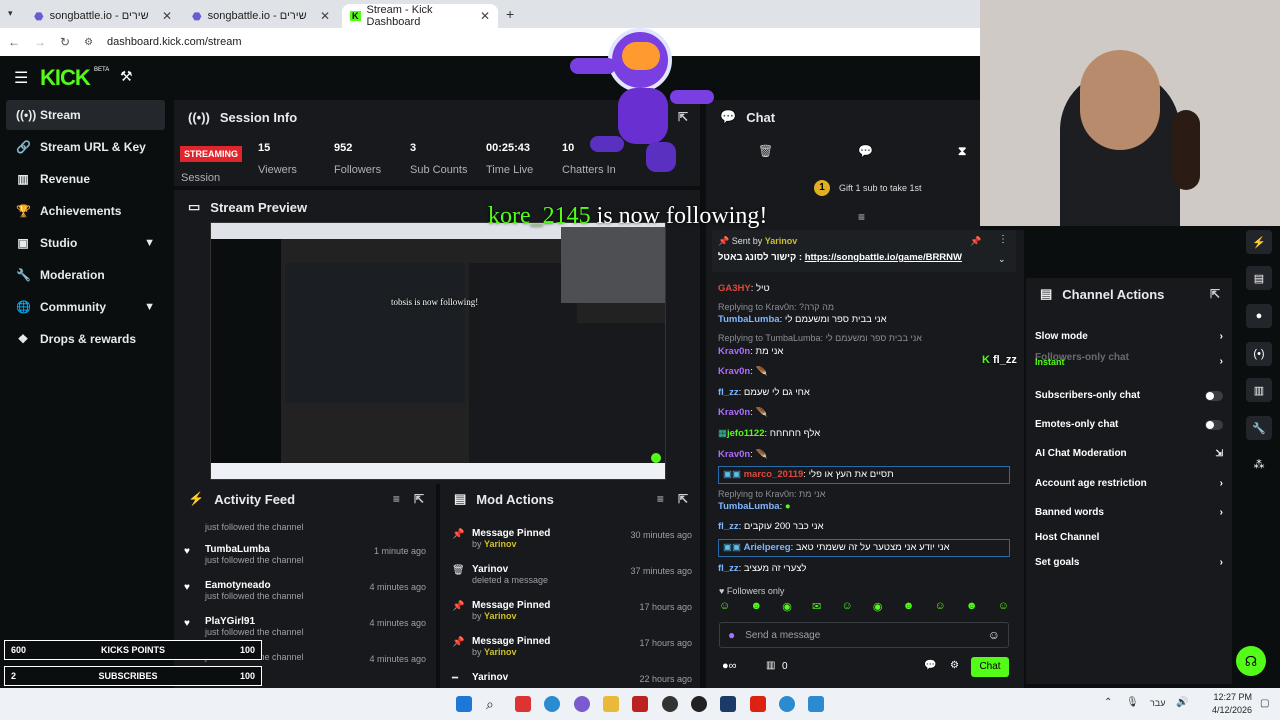 Image resolution: width=1280 pixels, height=720 pixels. What do you see at coordinates (1259, 354) in the screenshot?
I see `broadcast-icon: (•)` at bounding box center [1259, 354].